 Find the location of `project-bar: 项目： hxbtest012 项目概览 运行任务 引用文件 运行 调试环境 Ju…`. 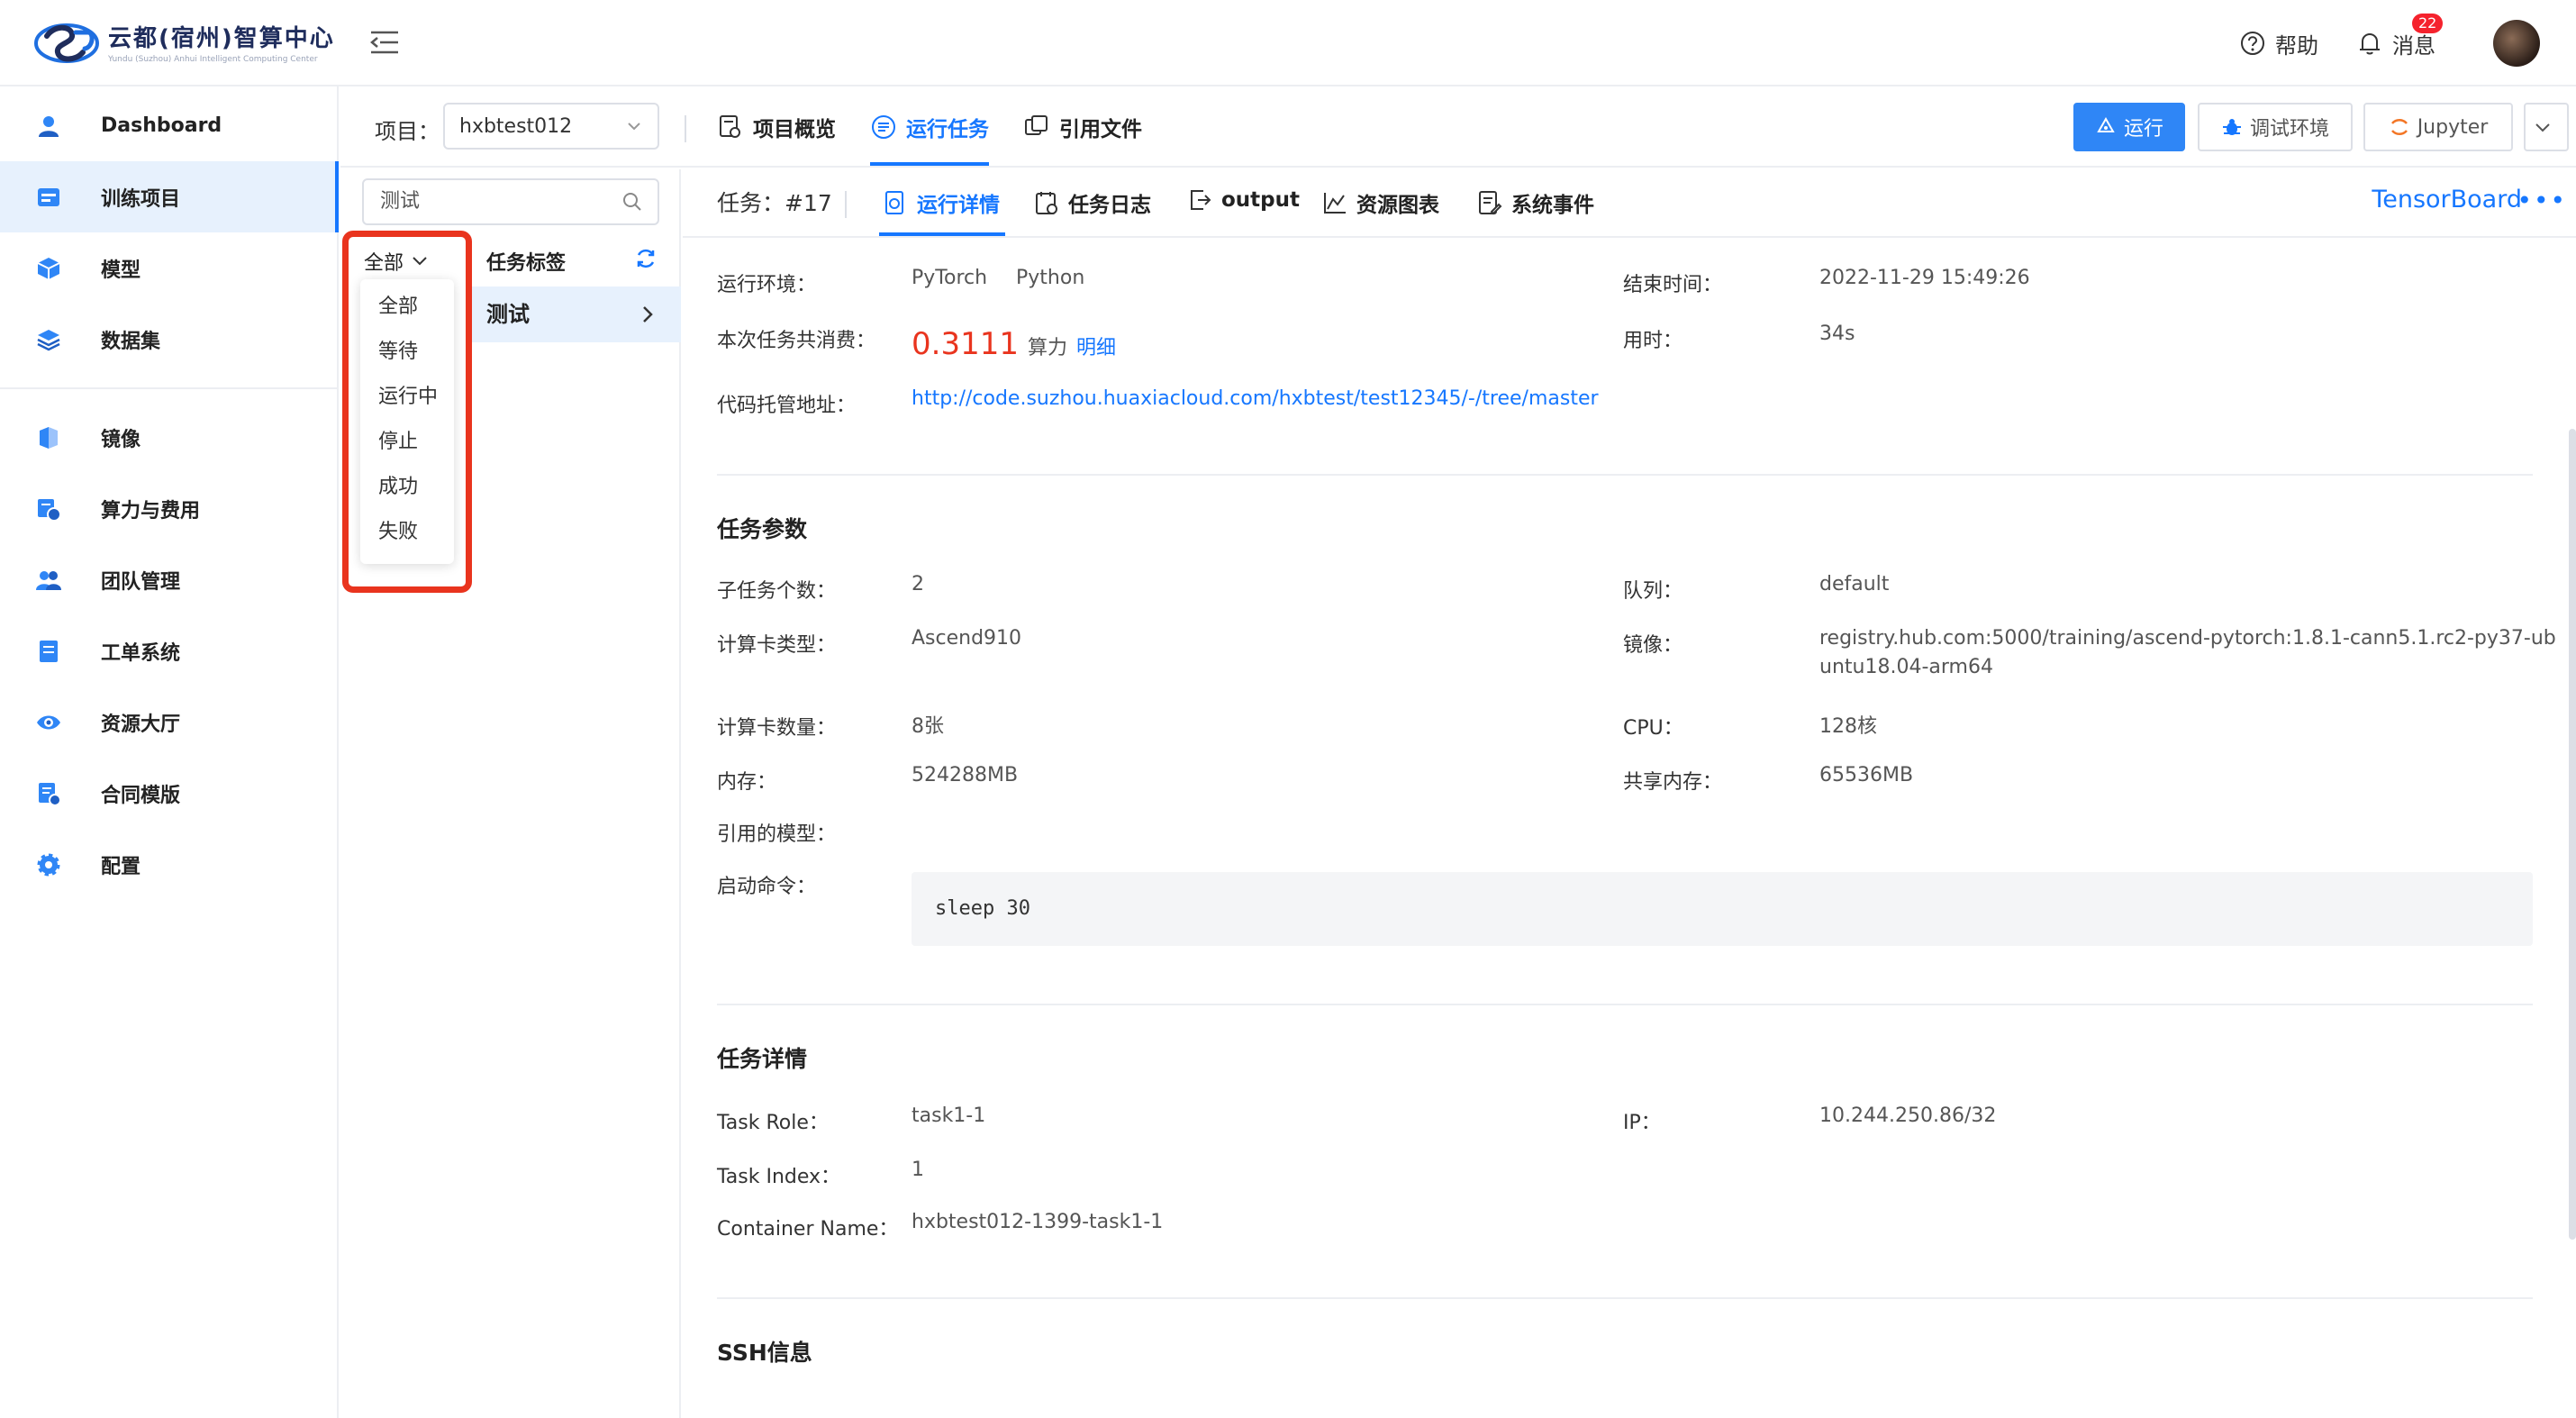

project-bar: 项目： hxbtest012 项目概览 运行任务 引用文件 运行 调试环境 Ju… is located at coordinates (1458, 128).